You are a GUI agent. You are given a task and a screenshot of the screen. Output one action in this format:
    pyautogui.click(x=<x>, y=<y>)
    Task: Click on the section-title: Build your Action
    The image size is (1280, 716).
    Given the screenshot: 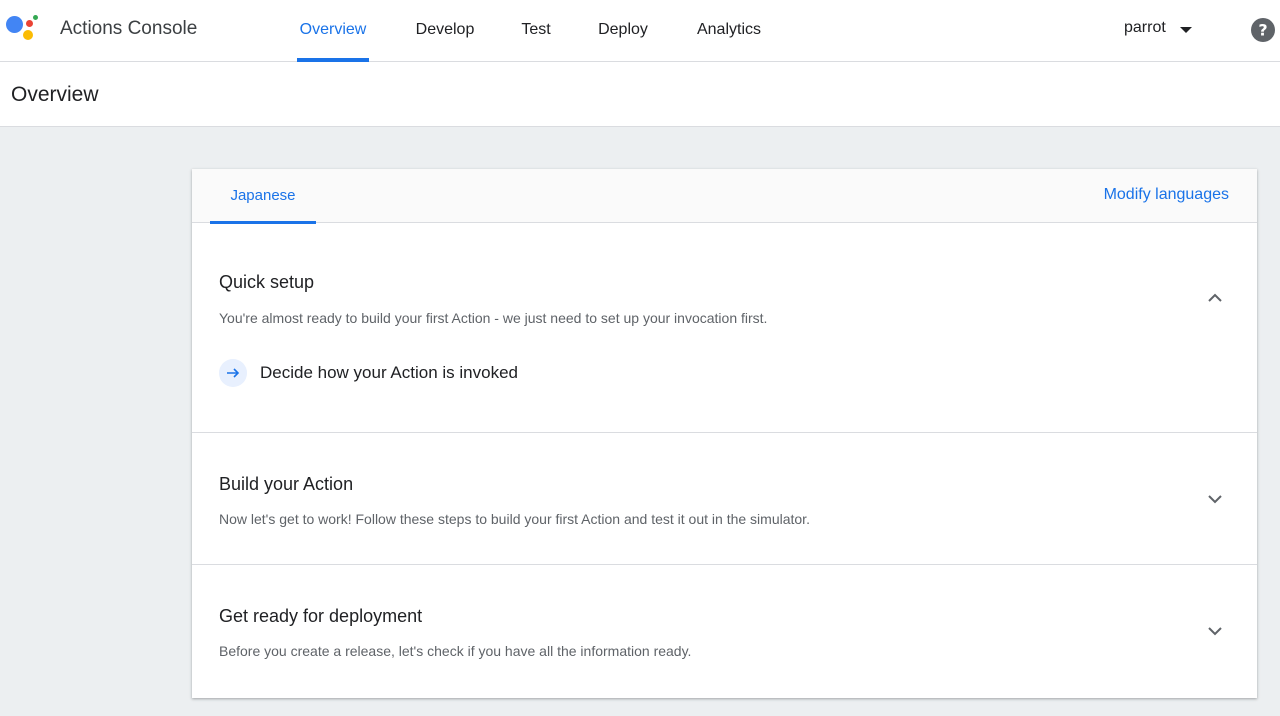 What is the action you would take?
    pyautogui.click(x=286, y=484)
    